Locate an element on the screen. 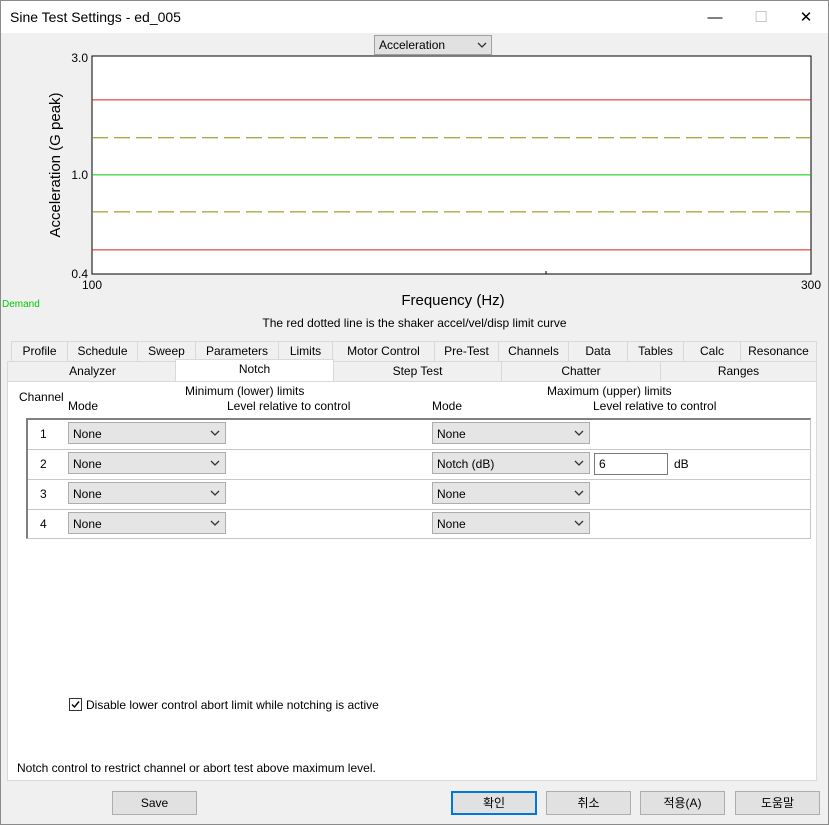  y-tick-label: 0.4 is located at coordinates (79, 274).